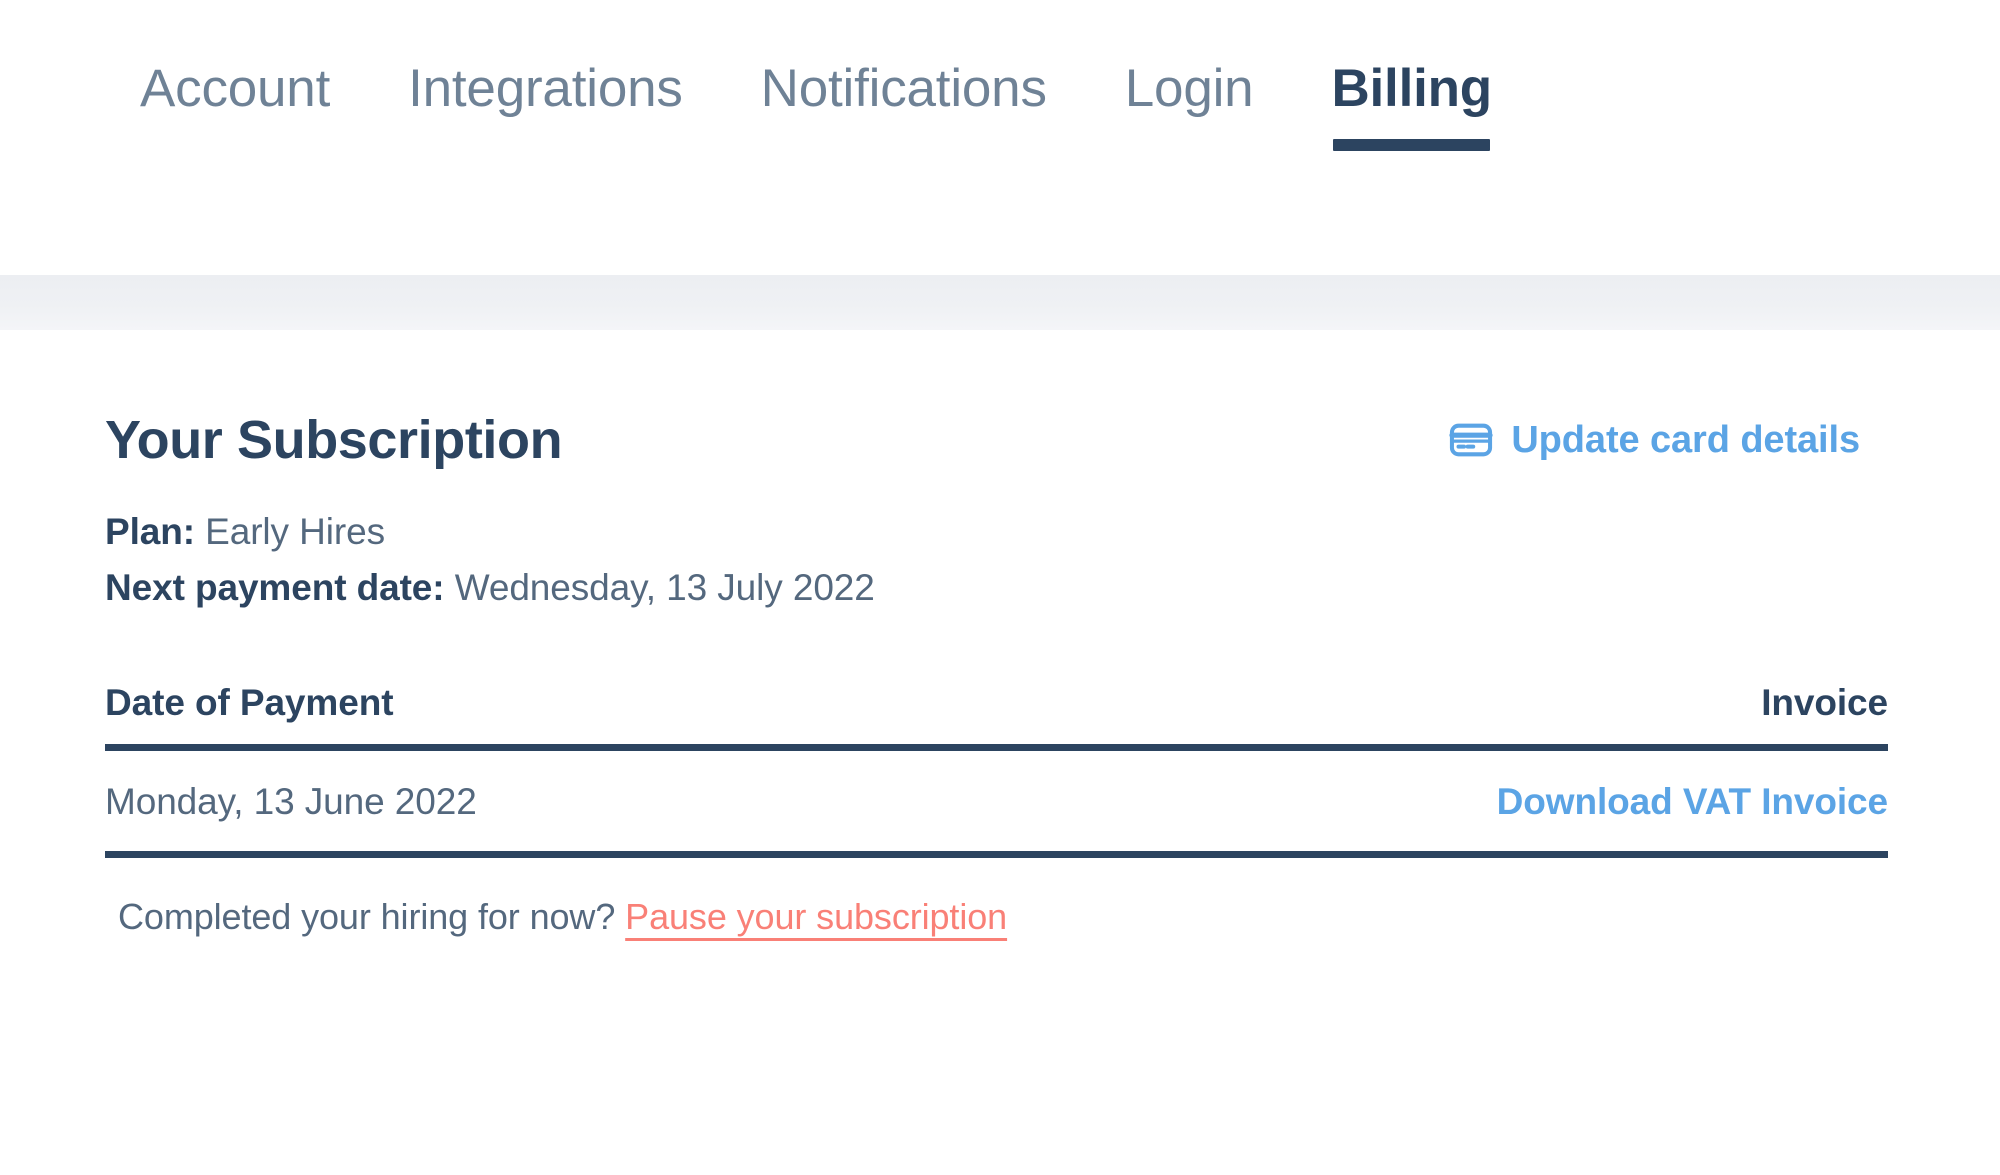 This screenshot has width=2000, height=1175. What do you see at coordinates (1411, 104) in the screenshot?
I see `tab-billing: Billing` at bounding box center [1411, 104].